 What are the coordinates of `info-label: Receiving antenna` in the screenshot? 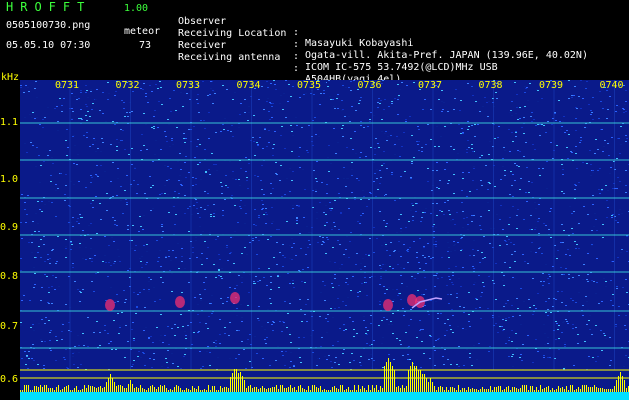 It's located at (229, 57).